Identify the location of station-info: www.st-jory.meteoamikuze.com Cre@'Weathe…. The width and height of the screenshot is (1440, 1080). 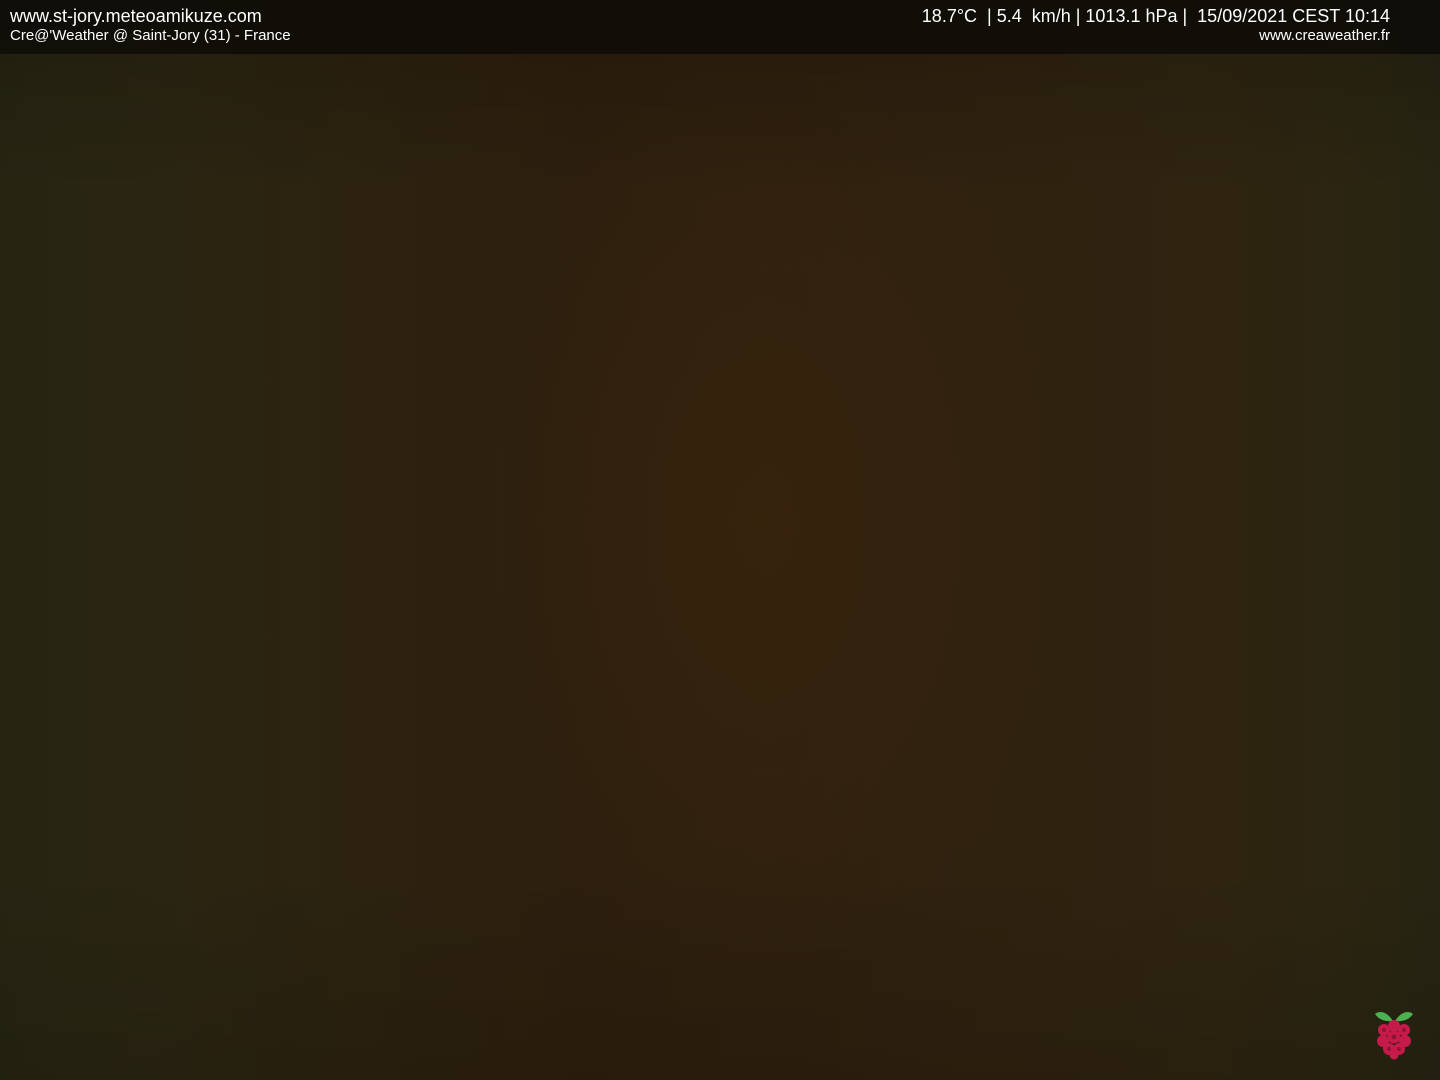
(150, 25).